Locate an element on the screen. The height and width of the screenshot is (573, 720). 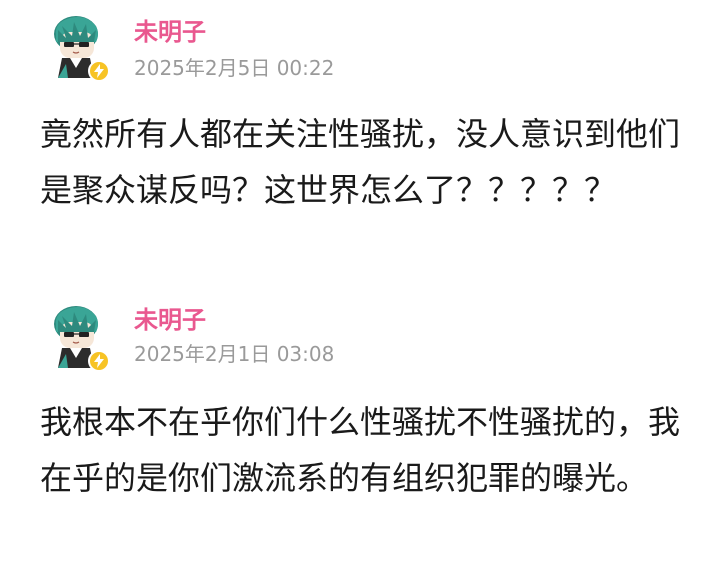
post-timestamp: 2025年2月5日 00:22 is located at coordinates (234, 68).